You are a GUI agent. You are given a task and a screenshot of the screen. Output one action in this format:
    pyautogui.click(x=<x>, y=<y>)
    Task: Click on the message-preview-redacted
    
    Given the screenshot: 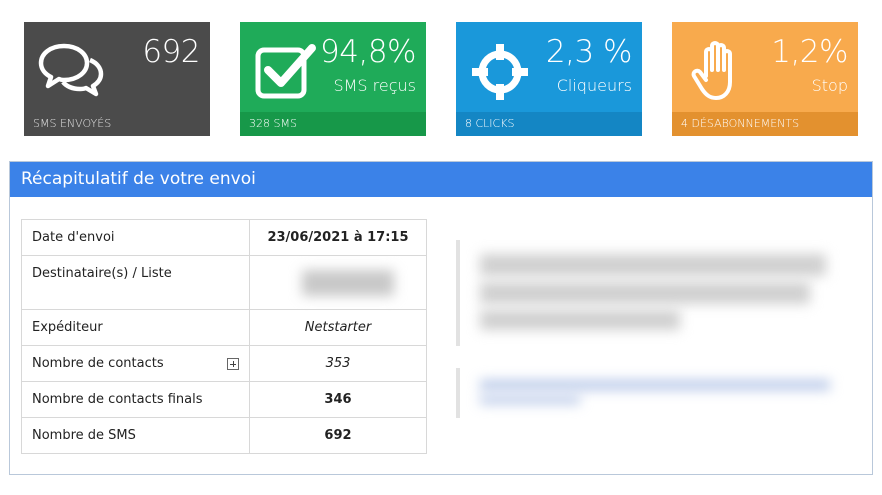 What is the action you would take?
    pyautogui.click(x=651, y=295)
    